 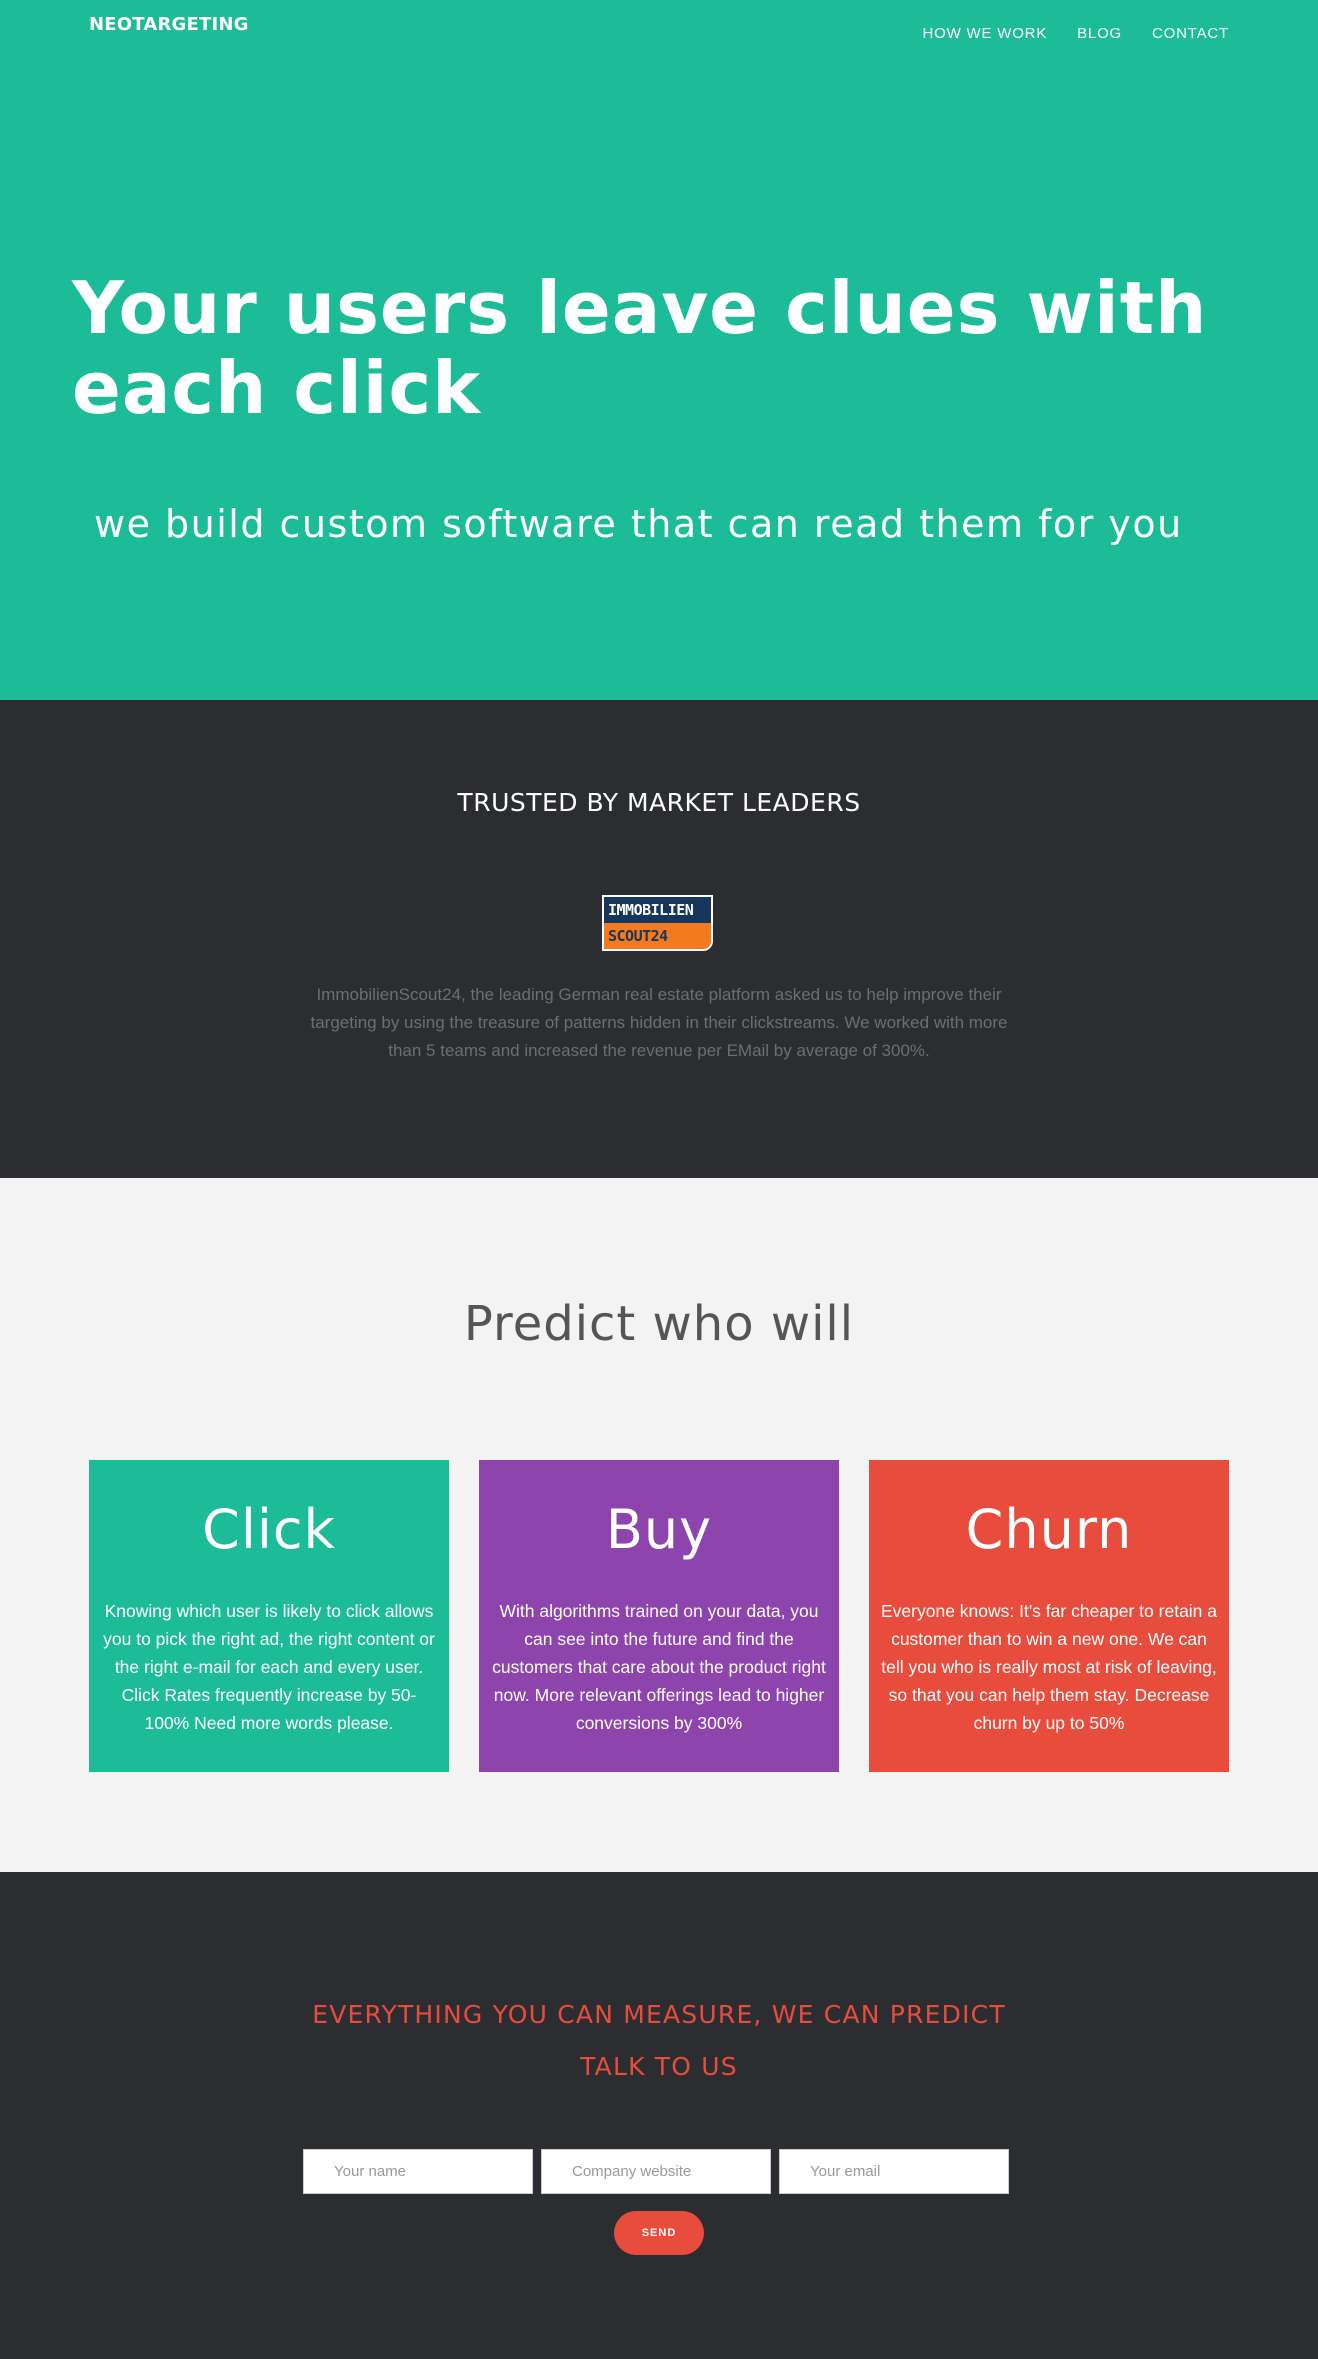 I want to click on card-churn-title: Churn, so click(x=1049, y=1529).